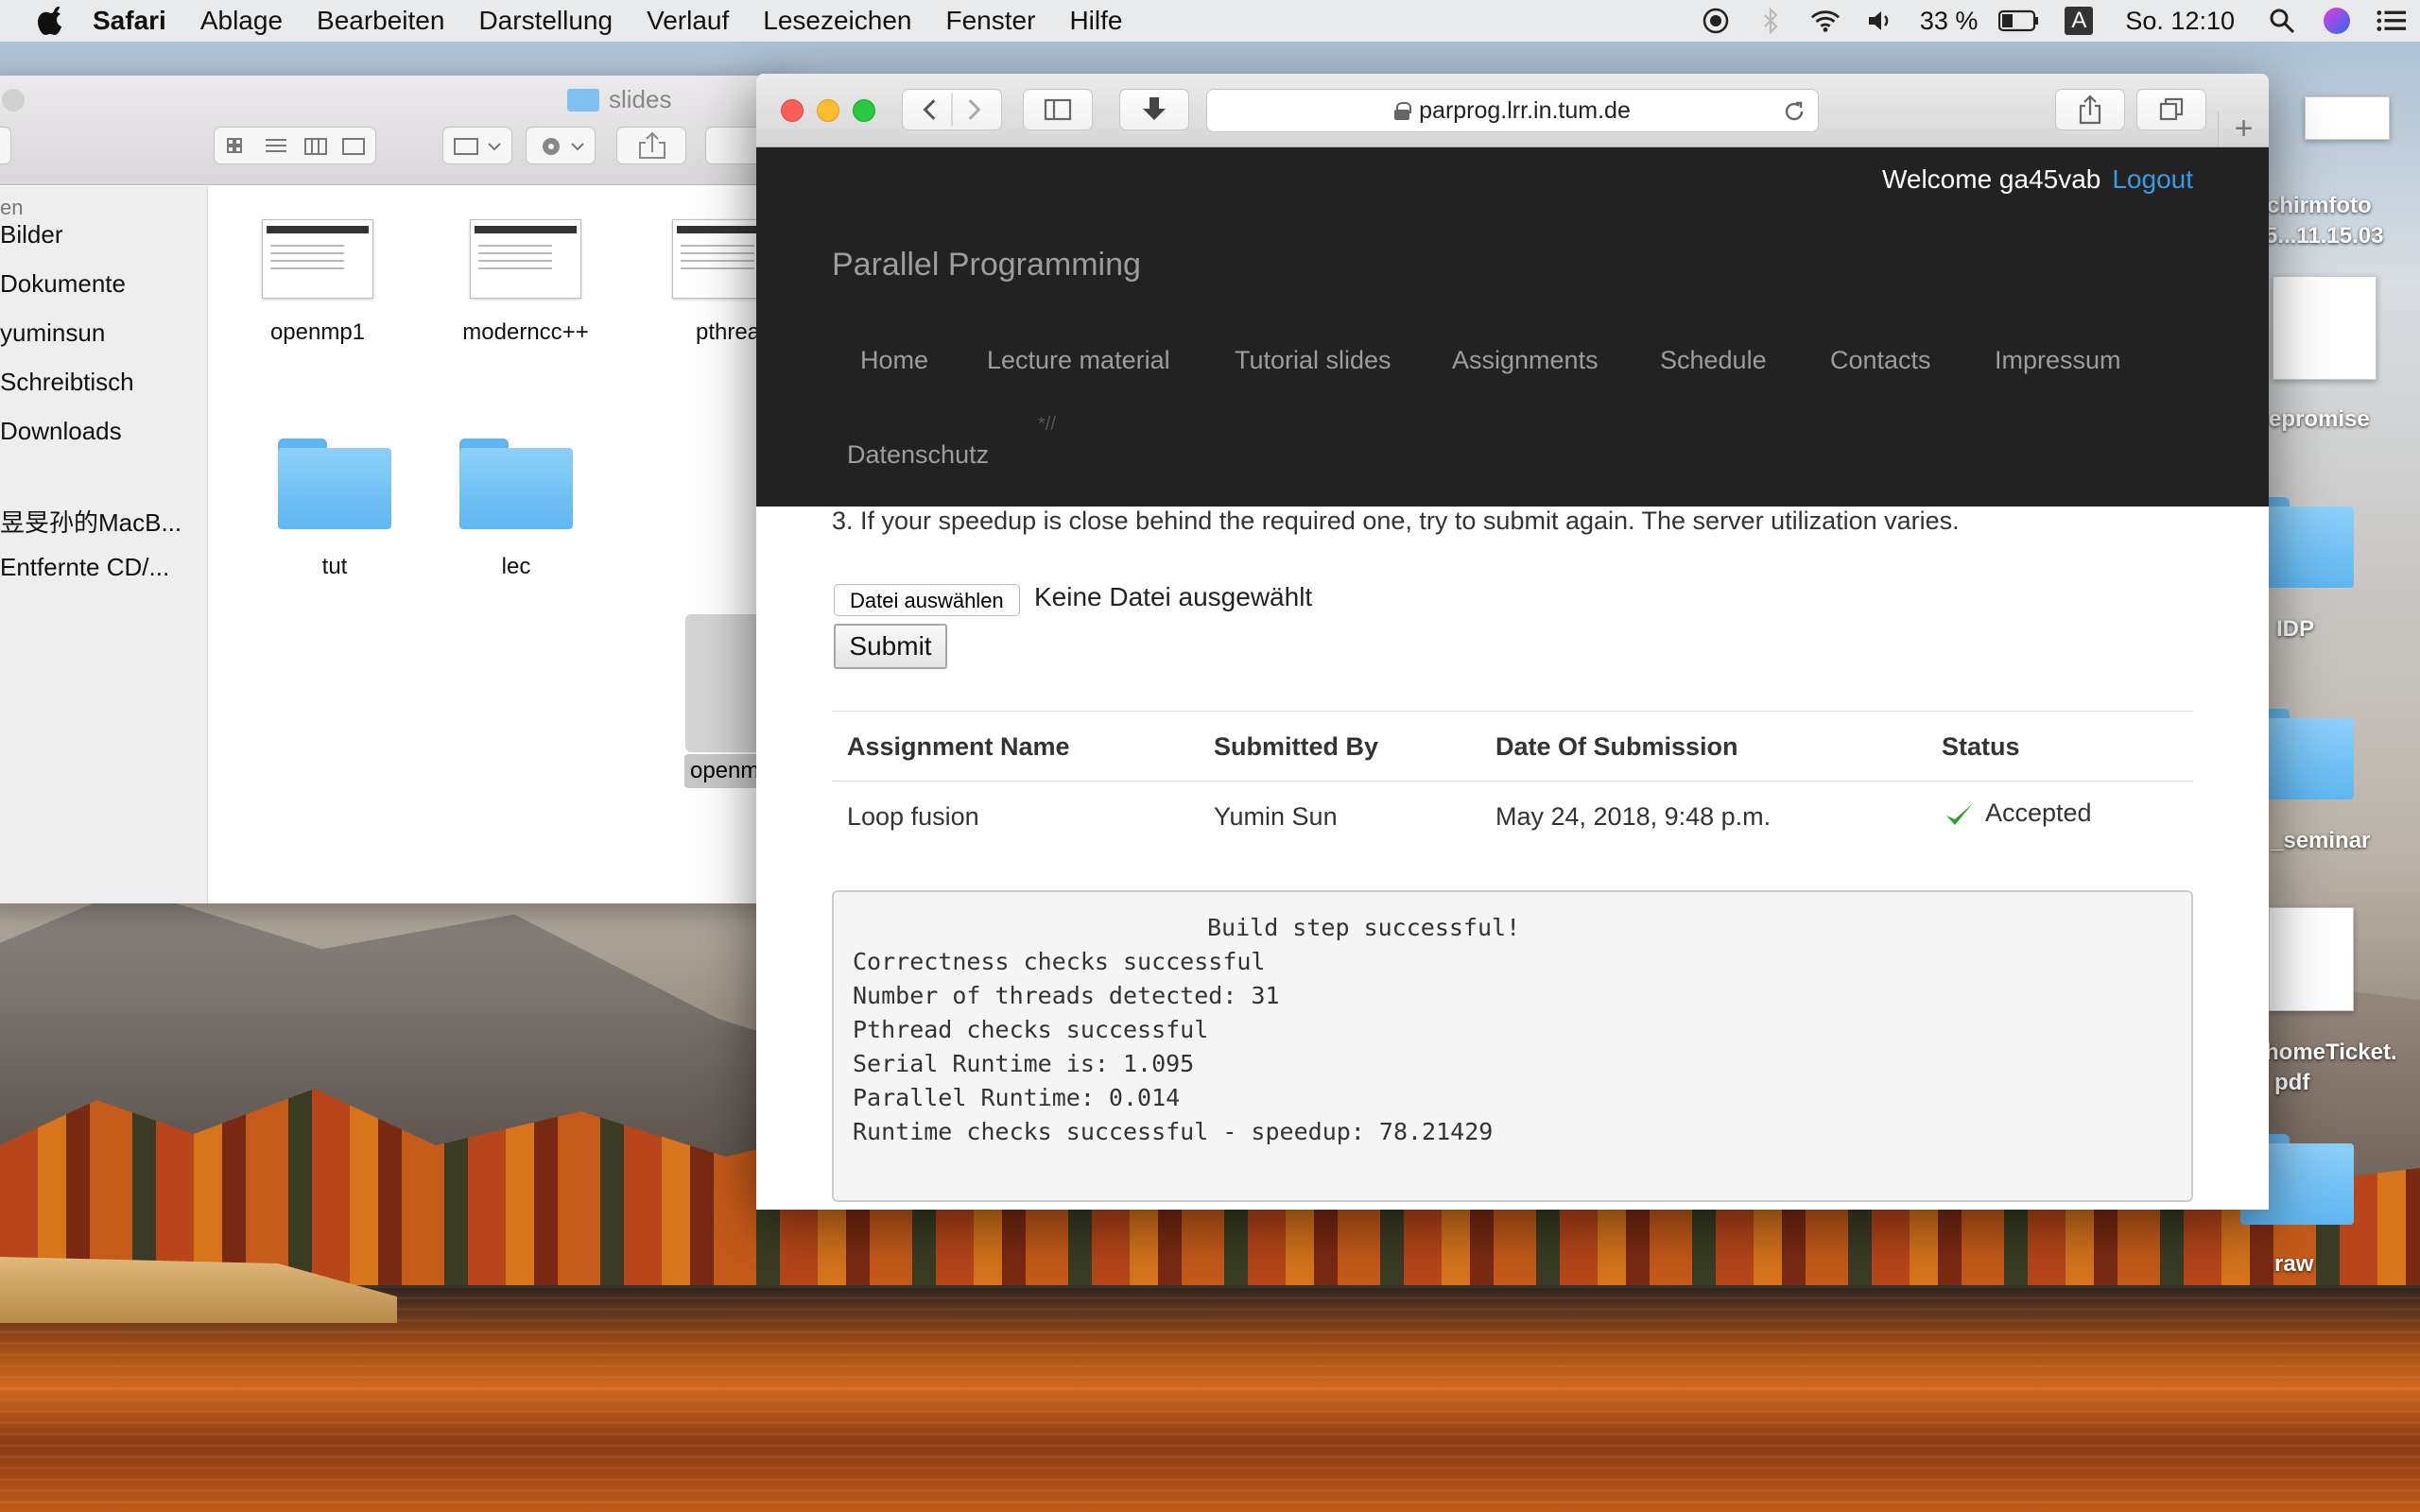 This screenshot has height=1512, width=2420. I want to click on desktop-icon-label: _seminar, so click(2320, 841).